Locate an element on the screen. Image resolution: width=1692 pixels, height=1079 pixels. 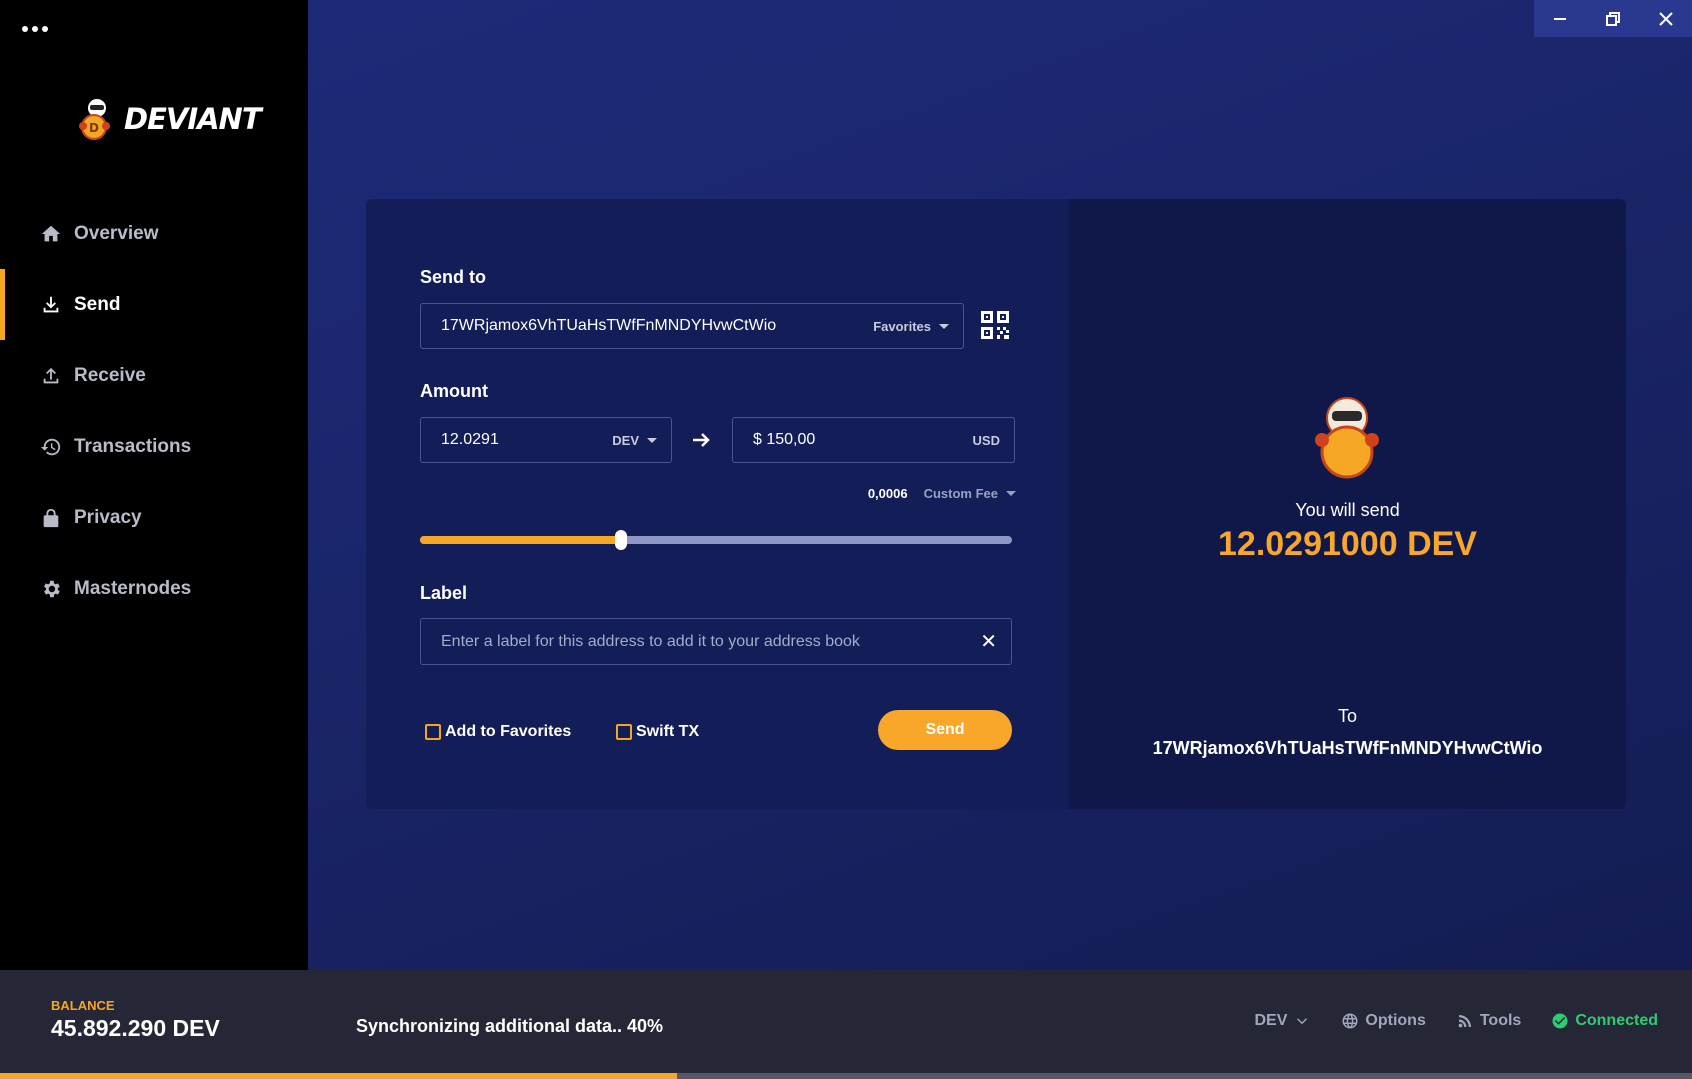
brand-name: DEVIANT is located at coordinates (193, 119).